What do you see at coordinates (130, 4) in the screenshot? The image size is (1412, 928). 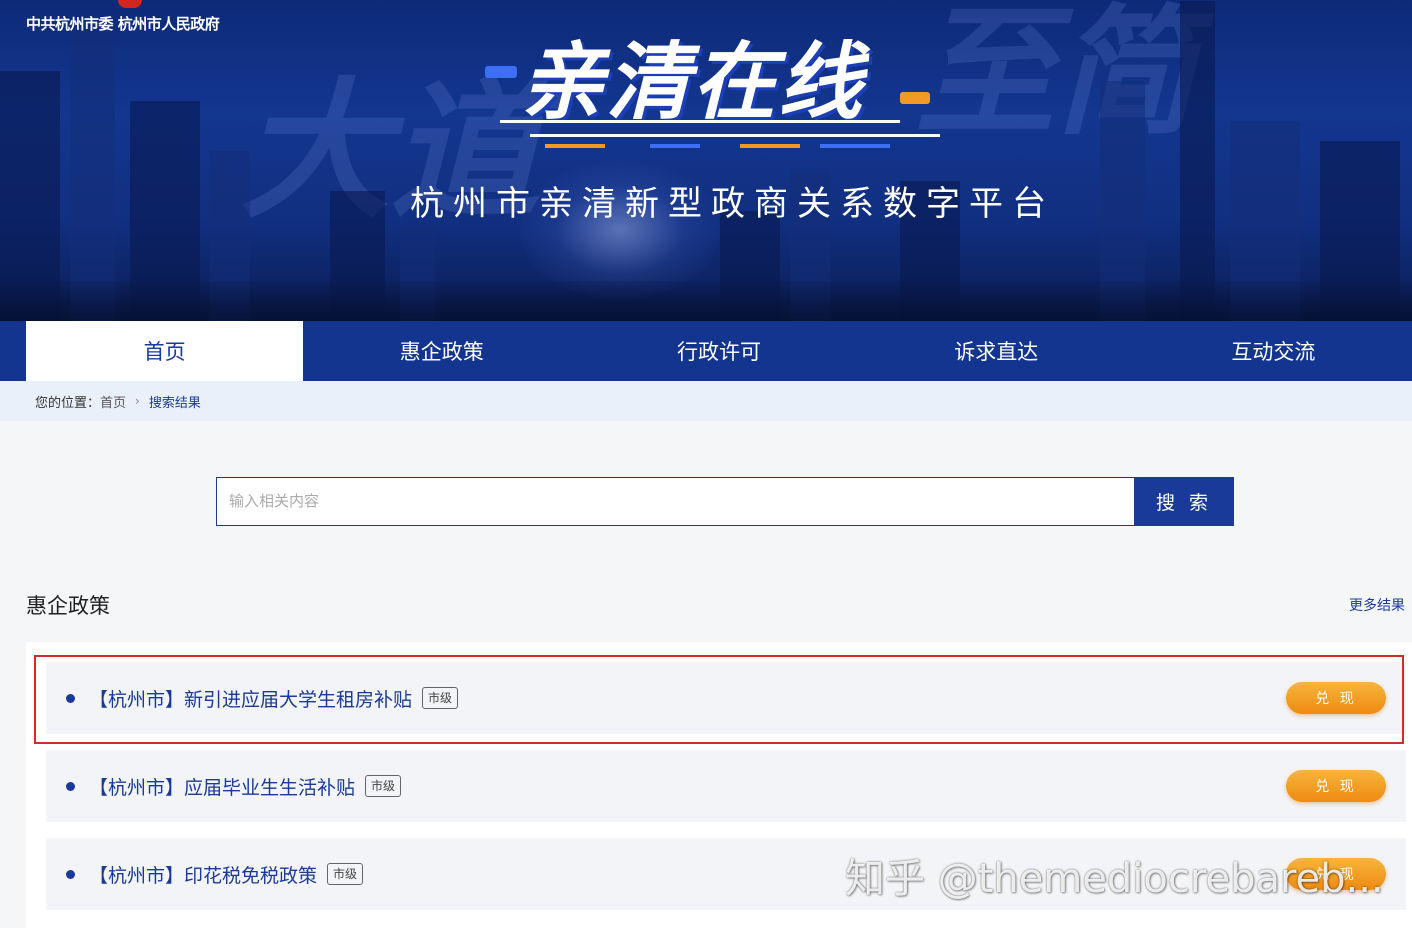 I see `party-emblem-icon` at bounding box center [130, 4].